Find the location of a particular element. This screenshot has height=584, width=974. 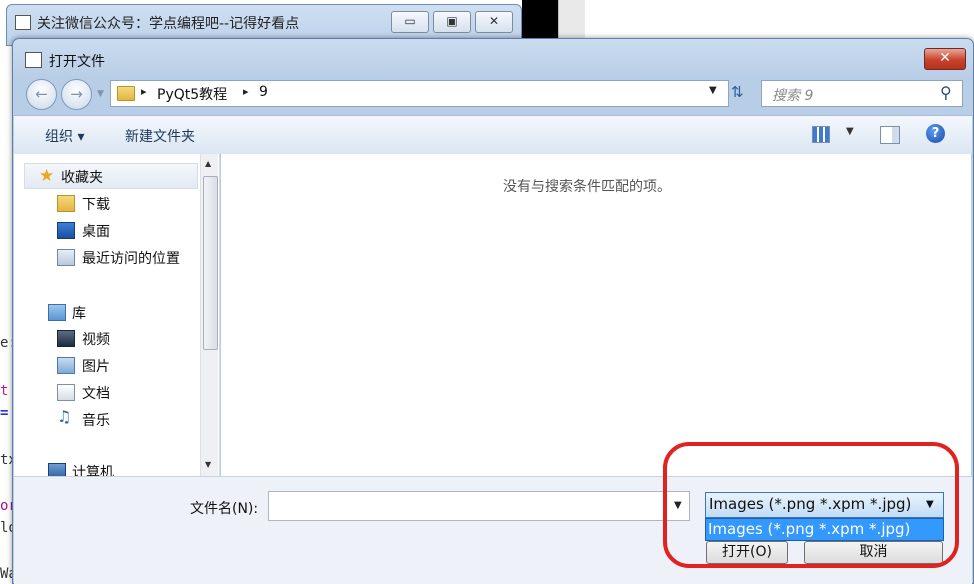

recent-places-icon is located at coordinates (66, 257).